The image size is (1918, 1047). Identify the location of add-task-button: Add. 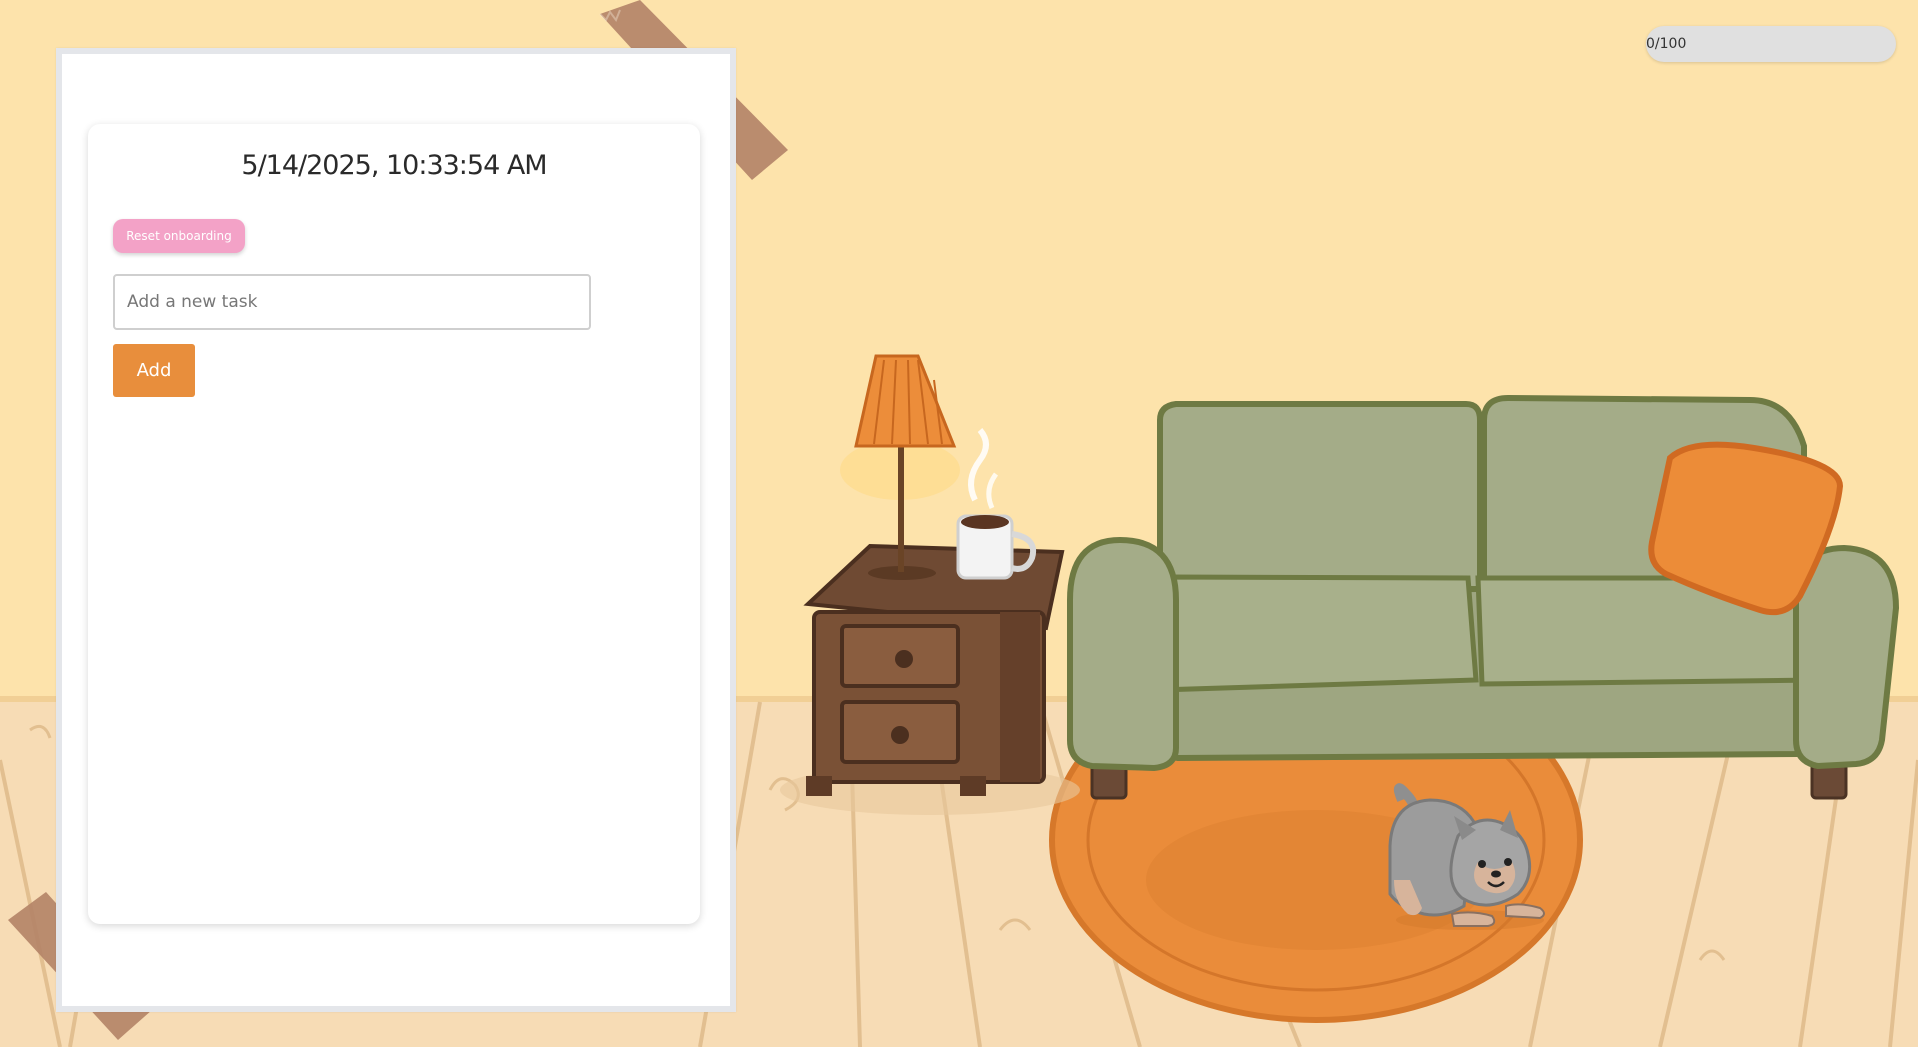
(154, 370).